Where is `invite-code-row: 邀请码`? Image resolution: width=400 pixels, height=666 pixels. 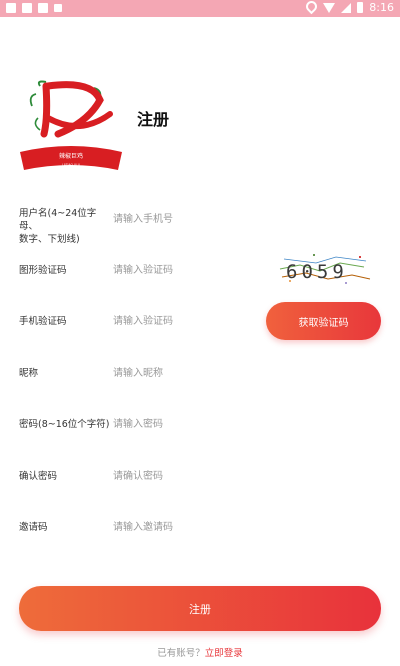 invite-code-row: 邀请码 is located at coordinates (200, 527).